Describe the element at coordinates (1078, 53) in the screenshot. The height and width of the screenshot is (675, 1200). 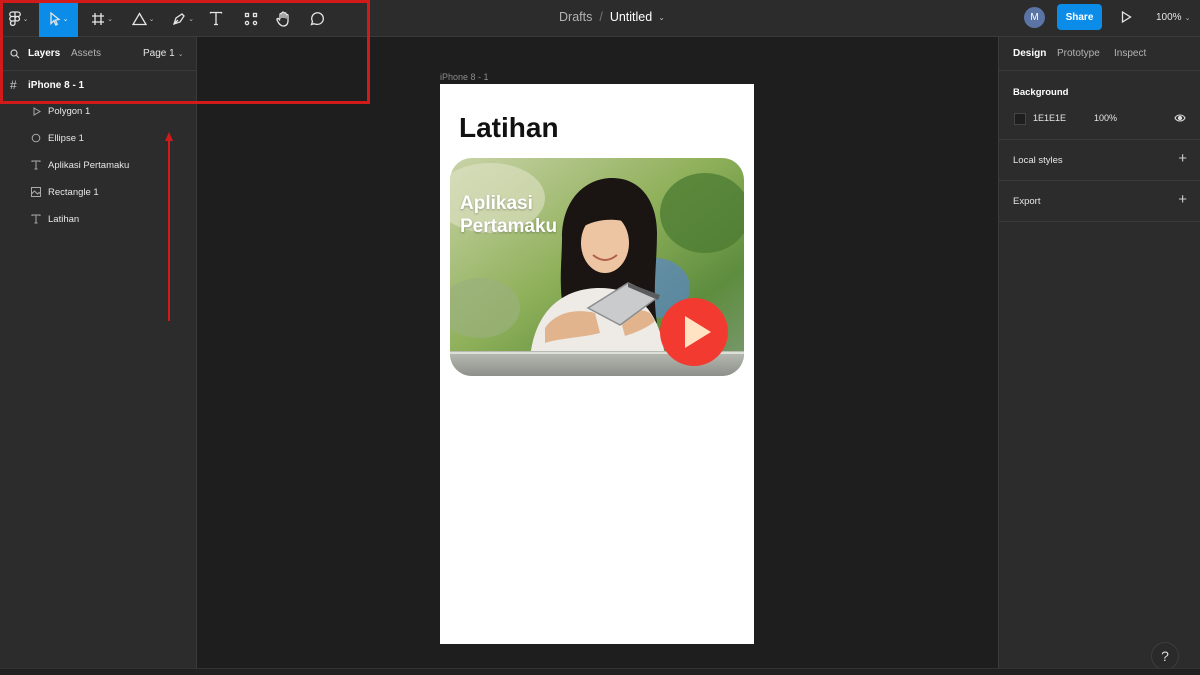
I see `tab-prototype: Prototype` at that location.